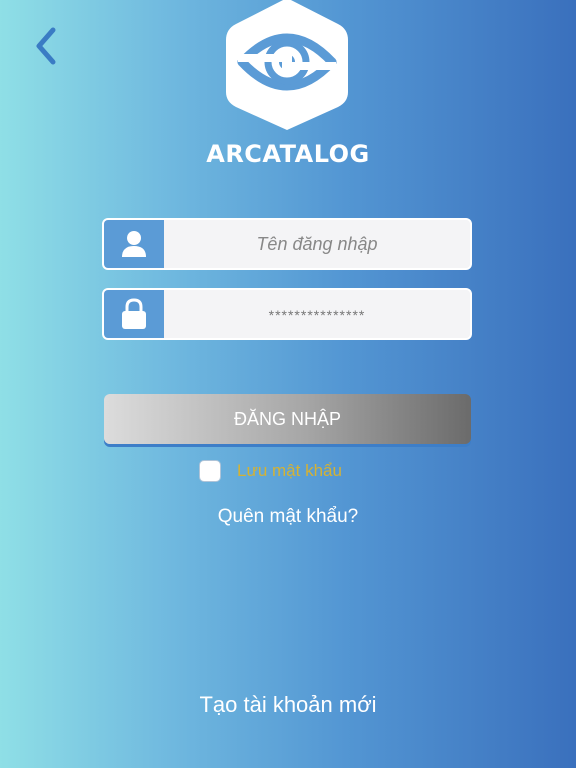  I want to click on password-field, so click(287, 314).